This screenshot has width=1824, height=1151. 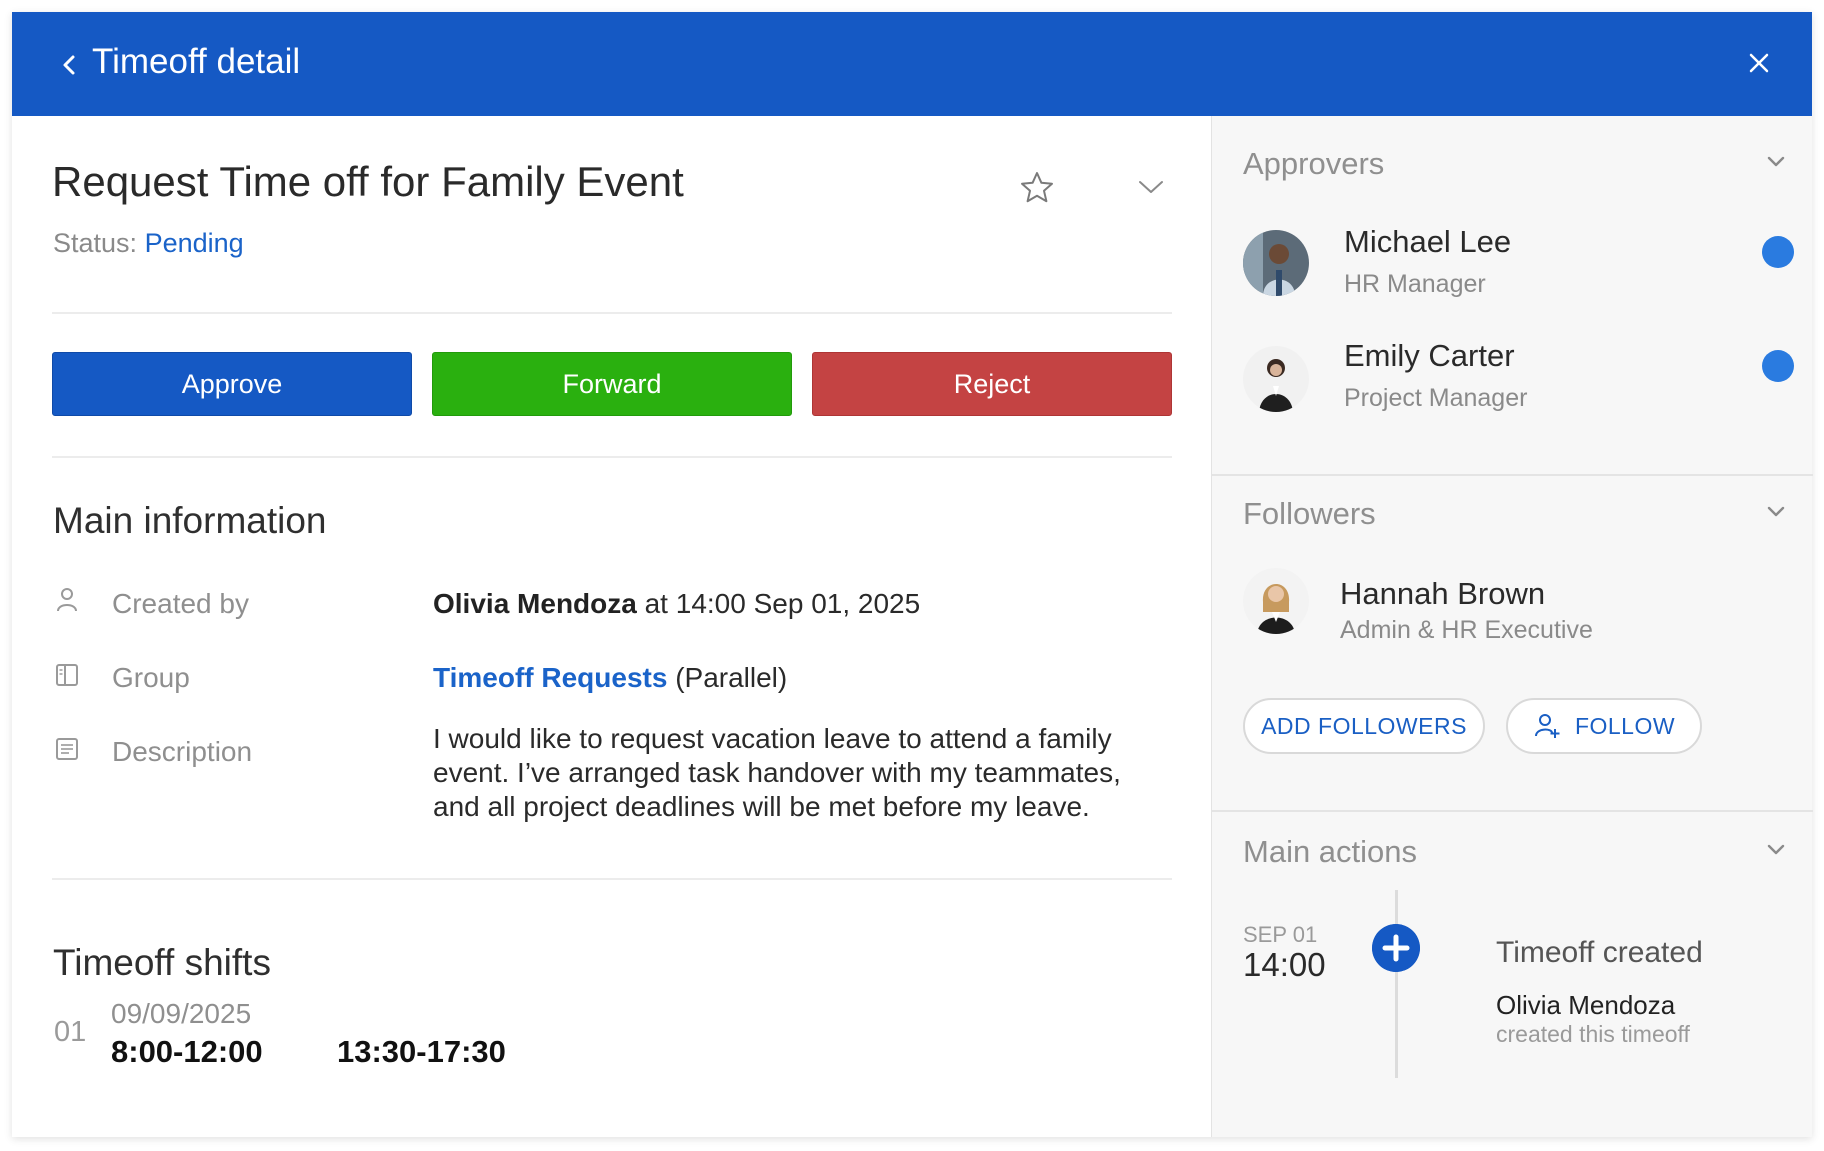 I want to click on event-date: SEP 01, so click(x=1280, y=934).